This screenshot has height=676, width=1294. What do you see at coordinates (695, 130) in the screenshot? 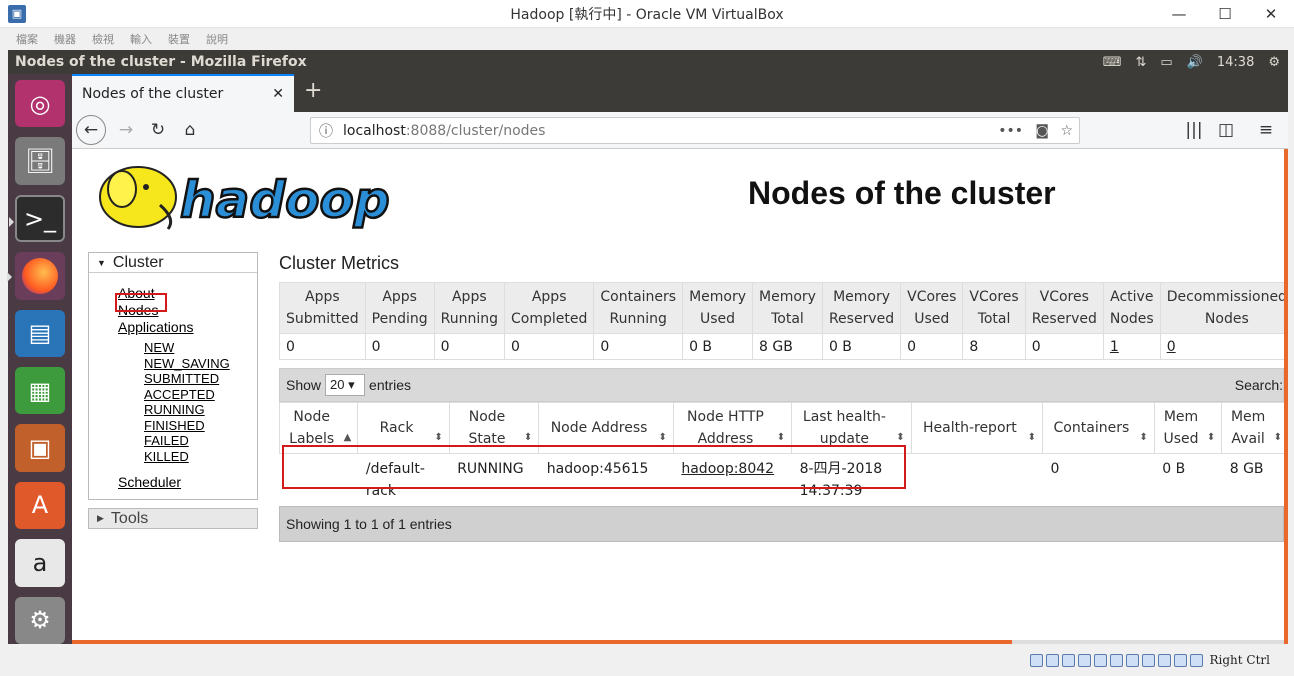
I see `url-bar: ⓘ localhost:8088/cluster/nodes ••• ◙ ☆` at bounding box center [695, 130].